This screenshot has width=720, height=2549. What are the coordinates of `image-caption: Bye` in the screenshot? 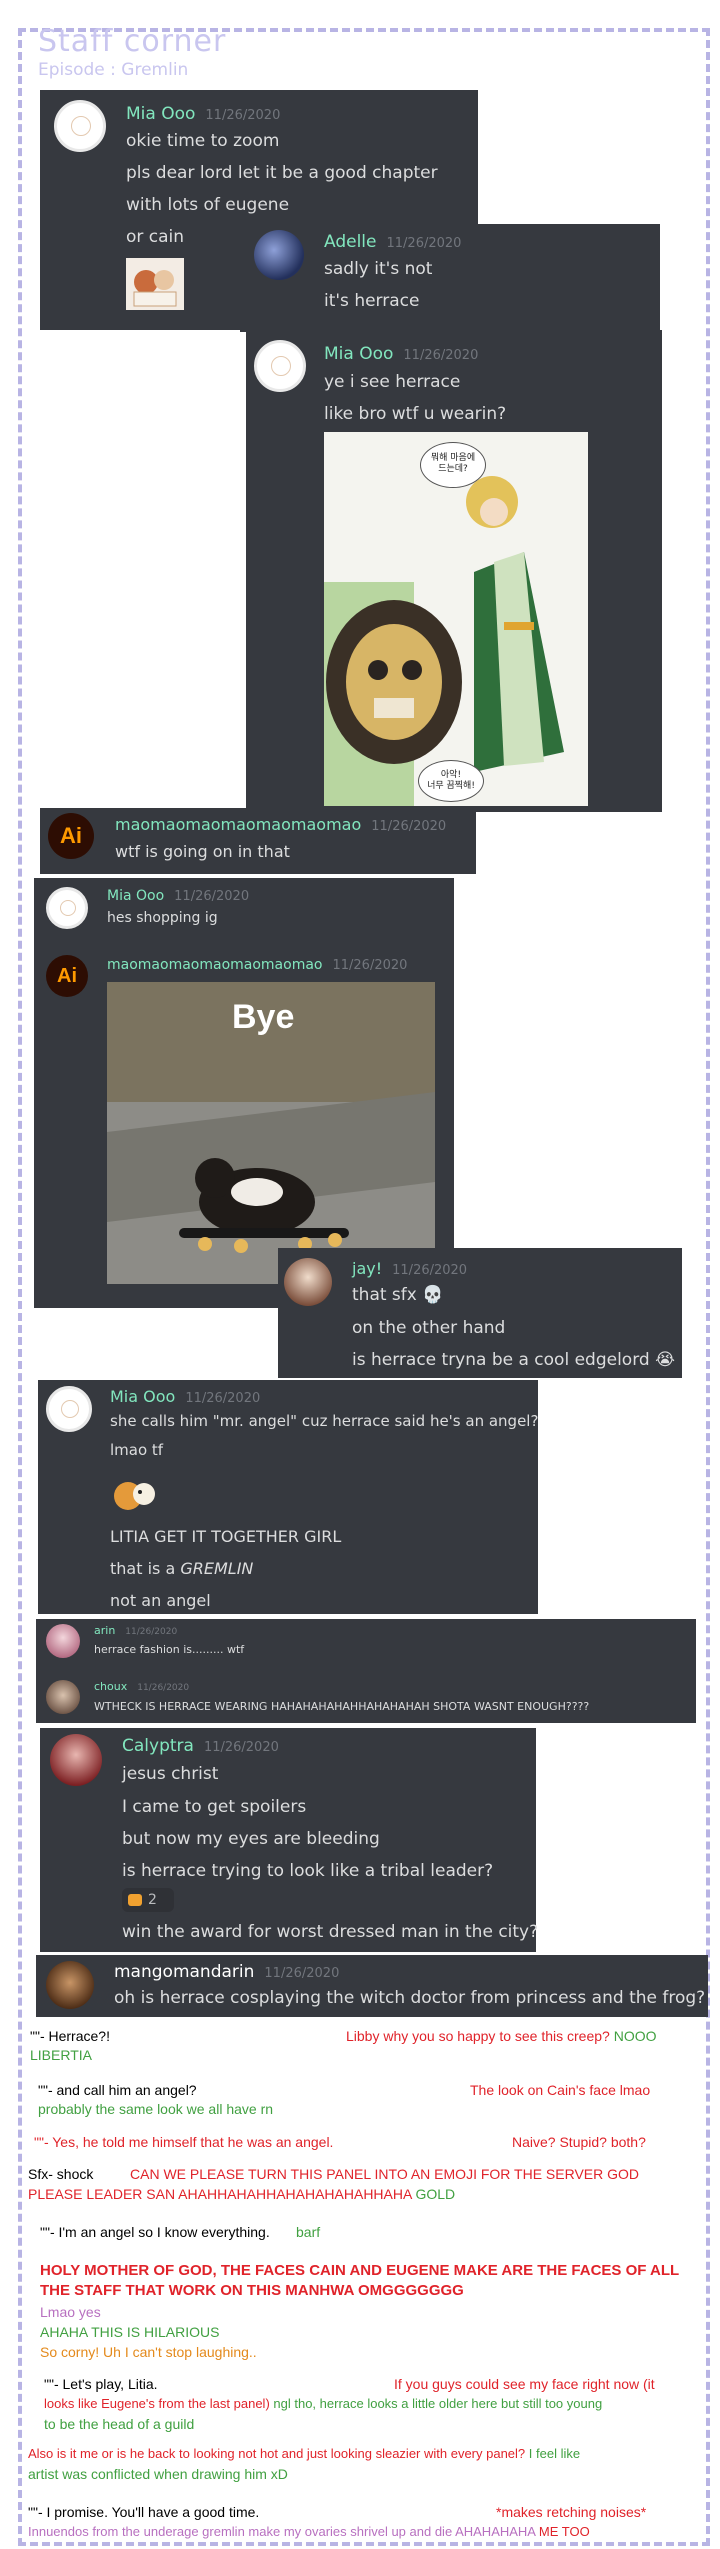 It's located at (263, 1017).